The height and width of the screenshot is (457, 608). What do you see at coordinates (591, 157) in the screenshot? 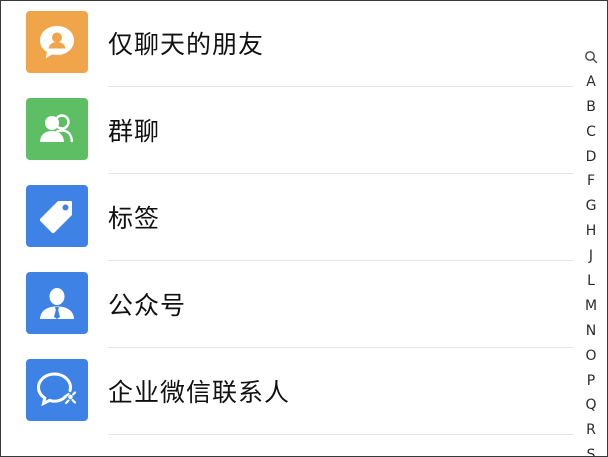
I see `index-letter-d: D` at bounding box center [591, 157].